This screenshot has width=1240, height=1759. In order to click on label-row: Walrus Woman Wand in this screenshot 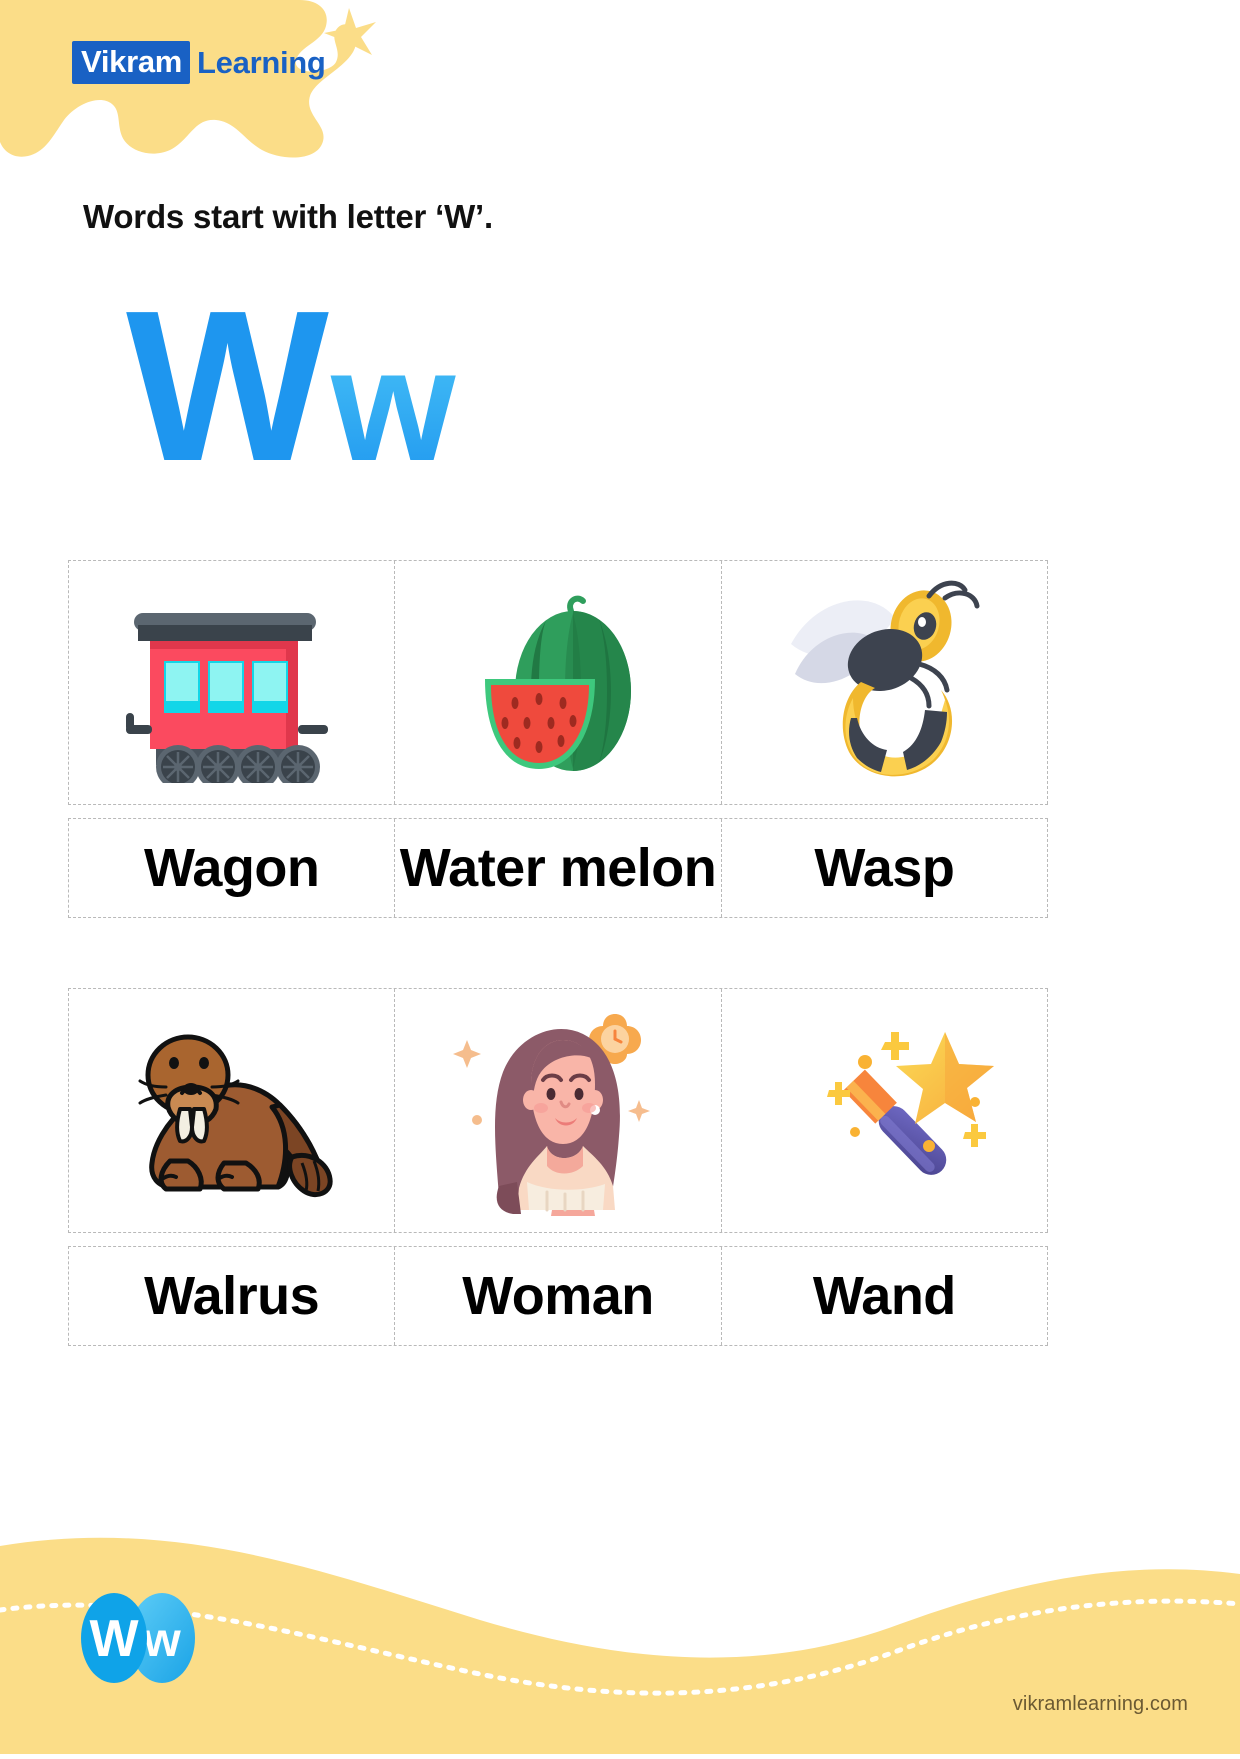, I will do `click(558, 1296)`.